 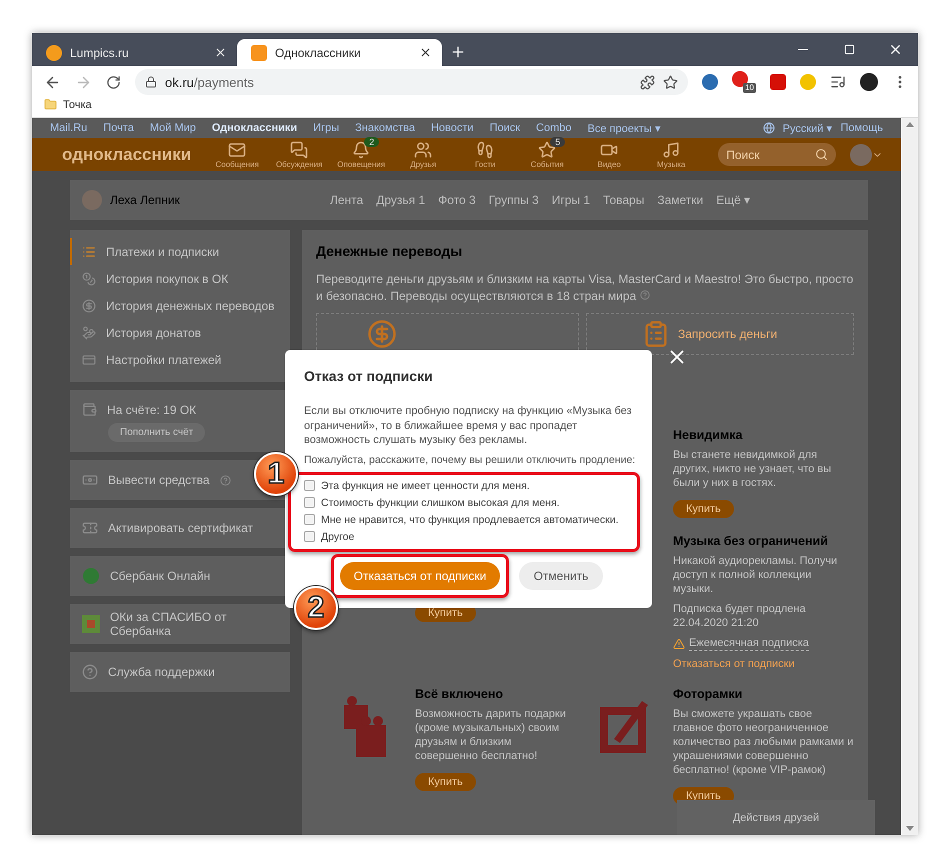 I want to click on portal-link: Все проекты ▾, so click(x=624, y=128).